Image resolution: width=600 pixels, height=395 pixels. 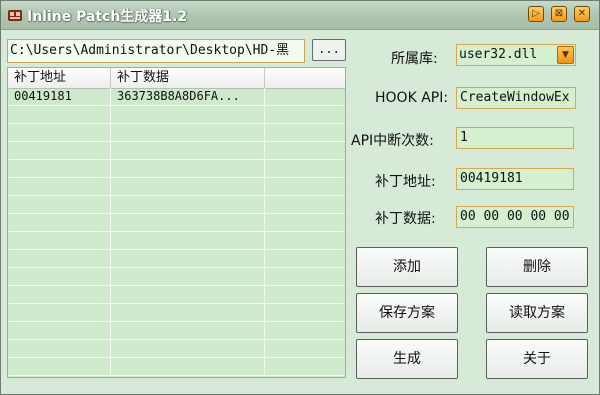 What do you see at coordinates (537, 313) in the screenshot?
I see `load-scheme-button: 读取方案` at bounding box center [537, 313].